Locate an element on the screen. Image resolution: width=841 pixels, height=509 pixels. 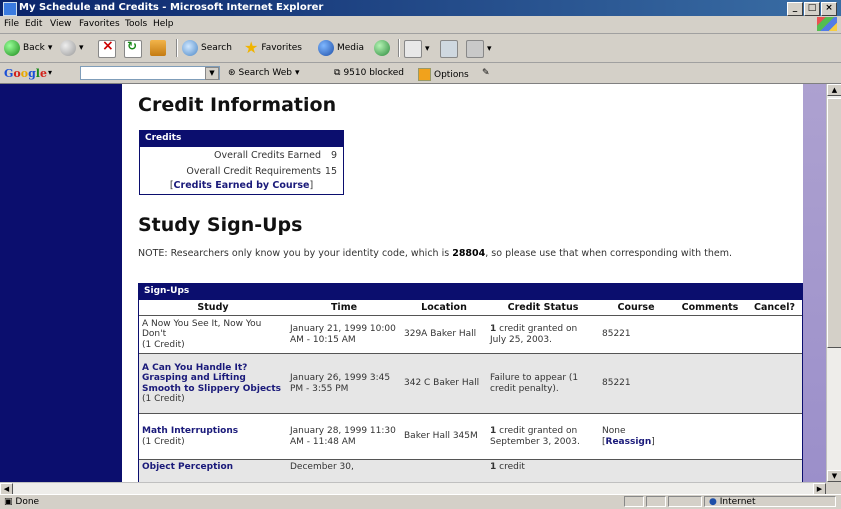
maximize-button: □ is located at coordinates (812, 9).